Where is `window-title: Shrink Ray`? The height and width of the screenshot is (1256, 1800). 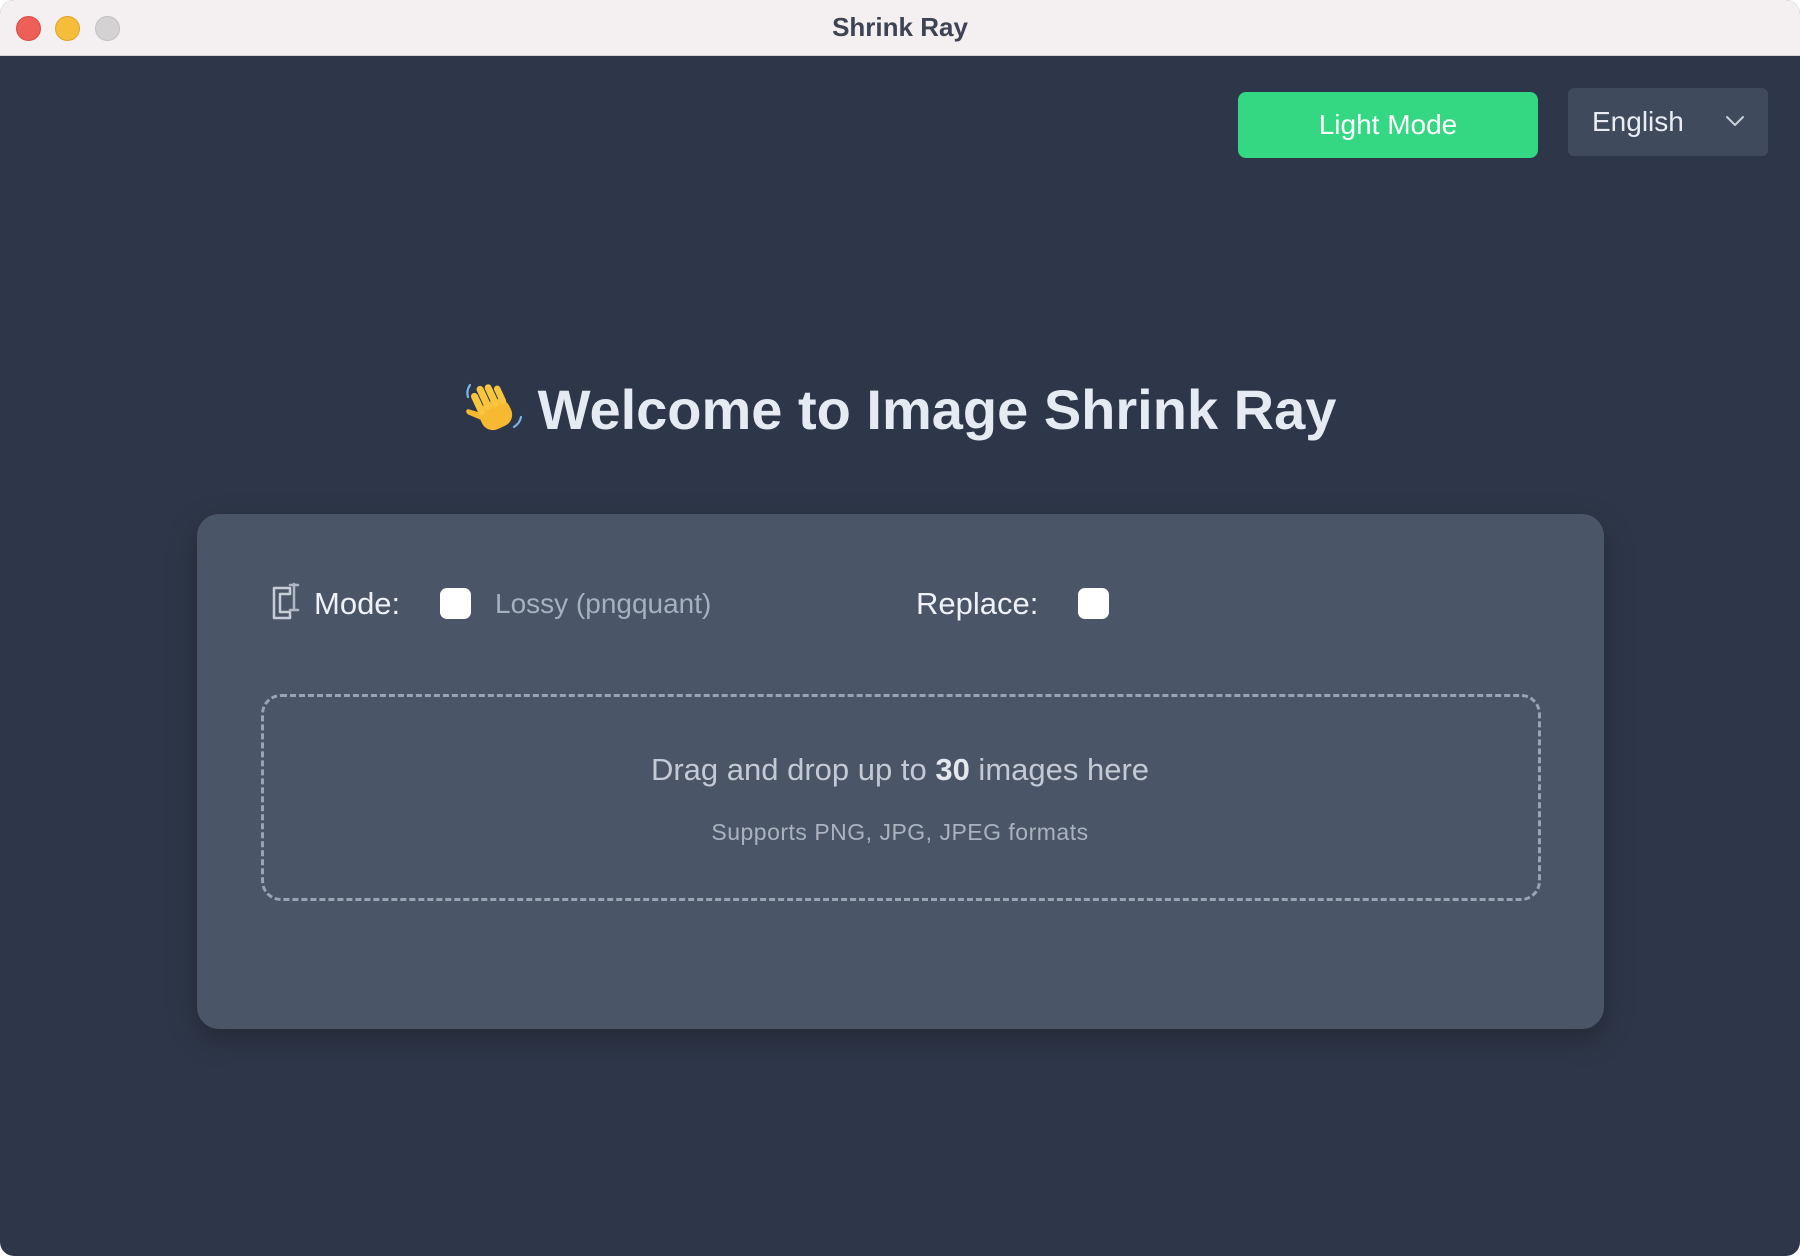
window-title: Shrink Ray is located at coordinates (900, 27).